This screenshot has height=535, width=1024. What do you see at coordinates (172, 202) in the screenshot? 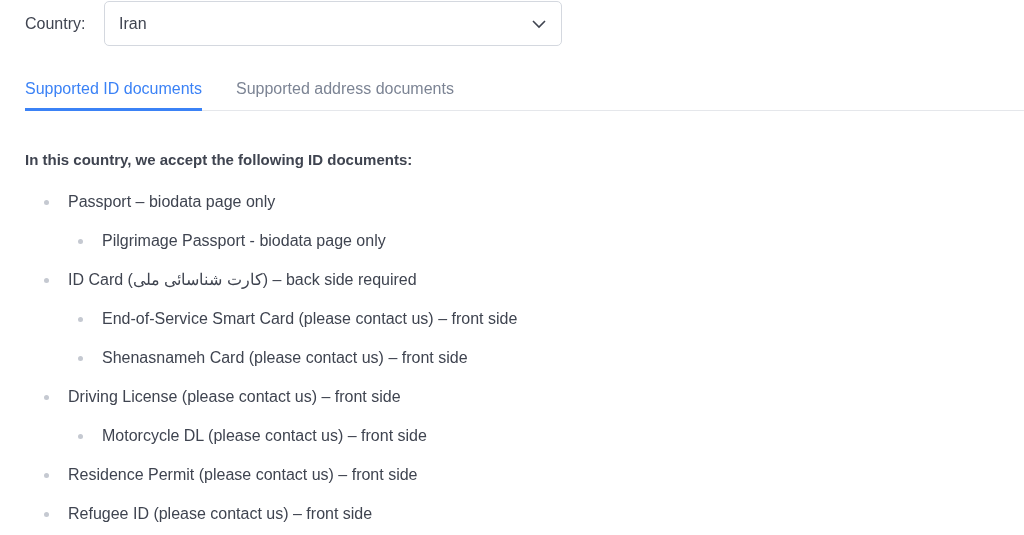
I see `document-item: Passport – biodata page only` at bounding box center [172, 202].